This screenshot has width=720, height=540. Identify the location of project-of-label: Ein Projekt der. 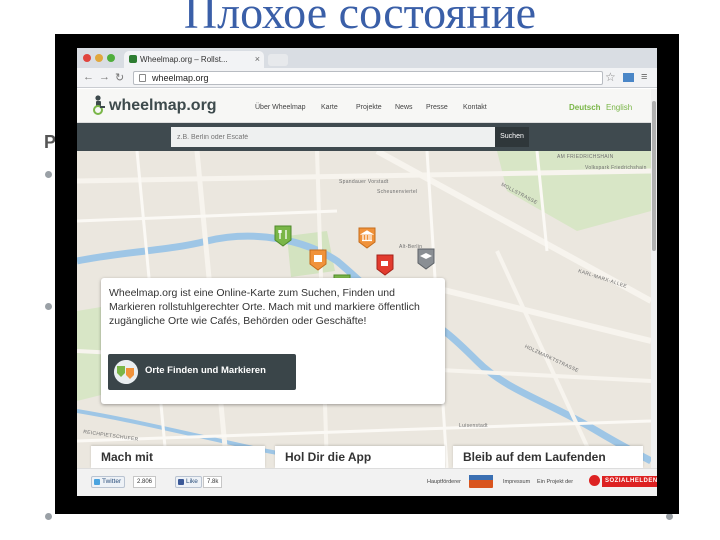
(555, 482).